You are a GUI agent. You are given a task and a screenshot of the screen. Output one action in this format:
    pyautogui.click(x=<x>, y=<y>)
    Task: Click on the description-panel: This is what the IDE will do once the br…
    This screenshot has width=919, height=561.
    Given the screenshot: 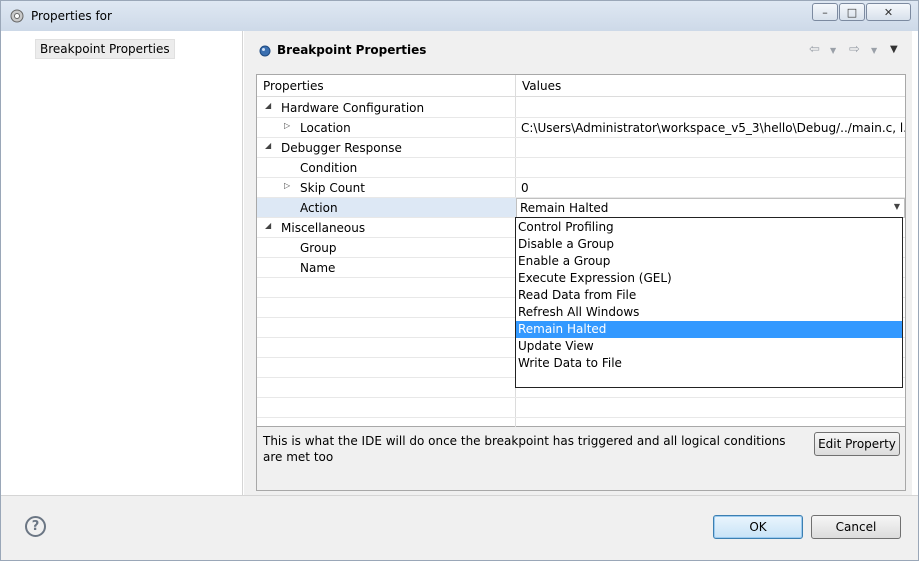 What is the action you would take?
    pyautogui.click(x=581, y=459)
    